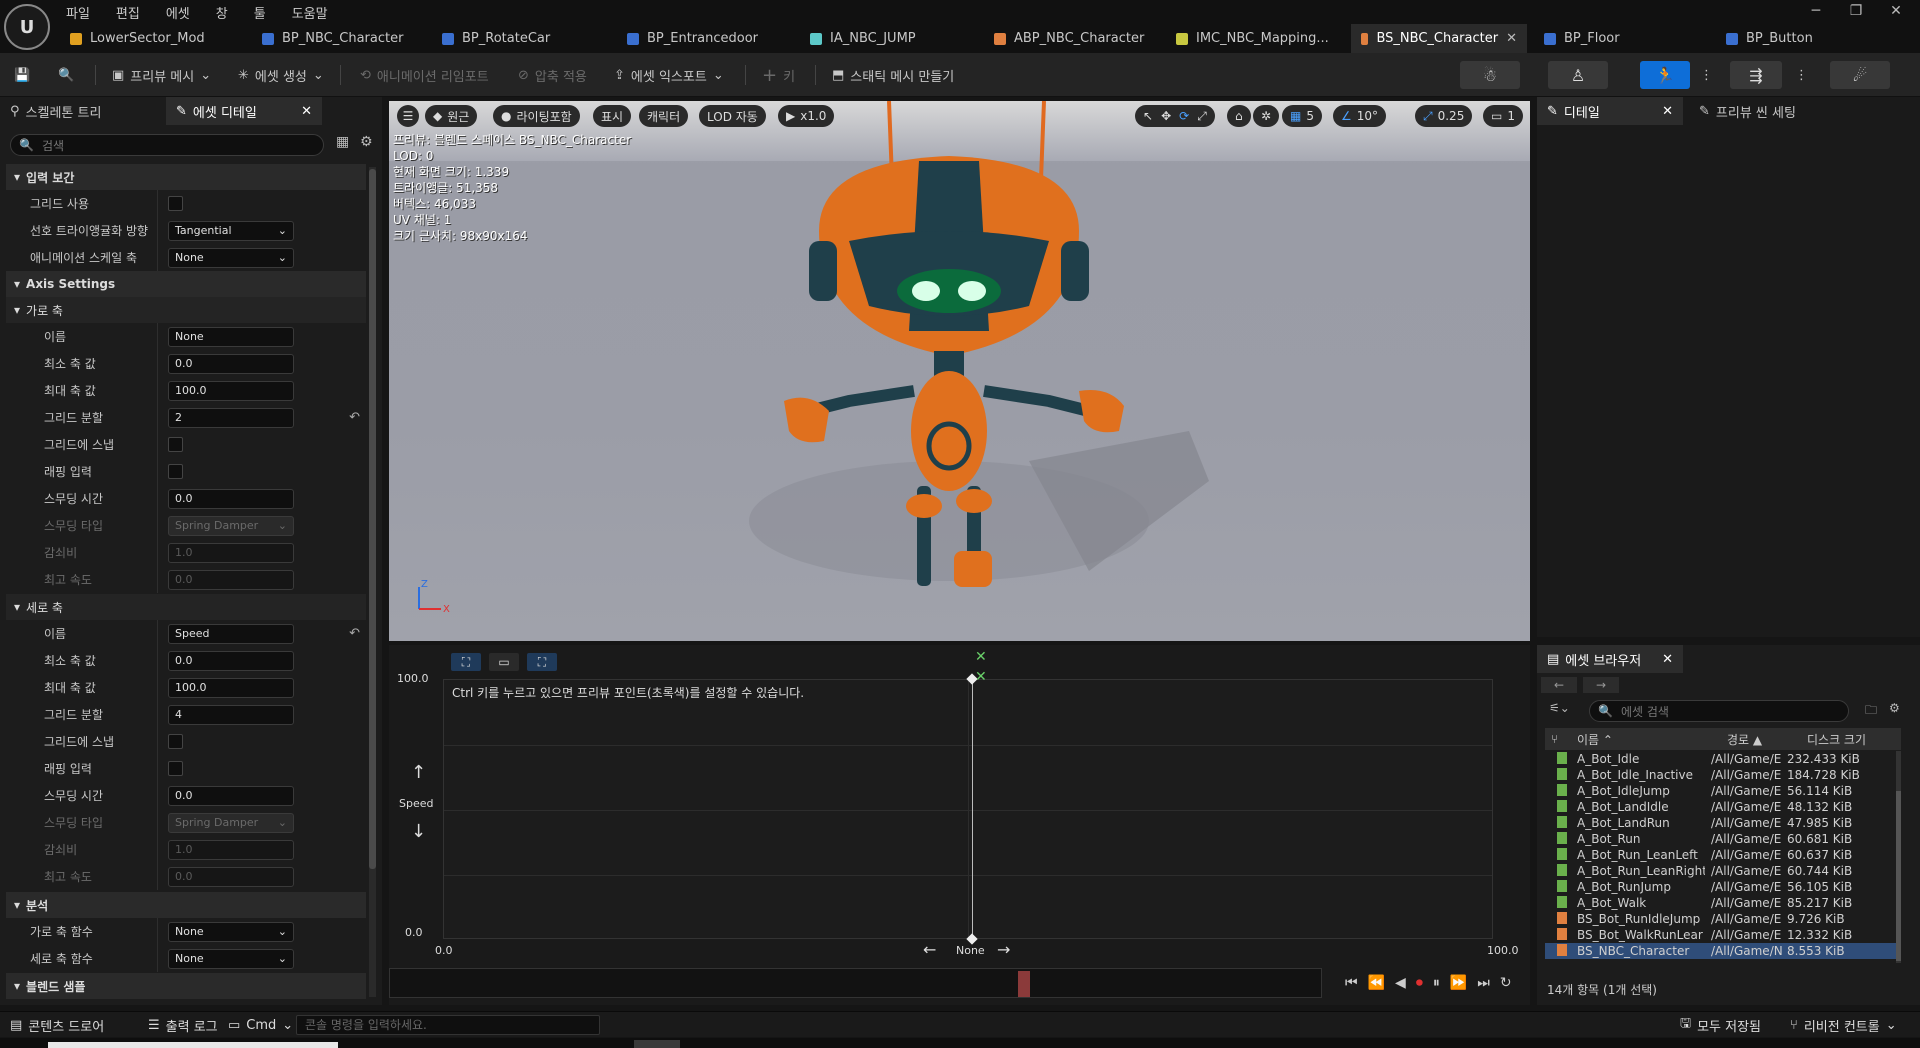 This screenshot has width=1920, height=1048. I want to click on source-control-icon: ⑂, so click(1561, 739).